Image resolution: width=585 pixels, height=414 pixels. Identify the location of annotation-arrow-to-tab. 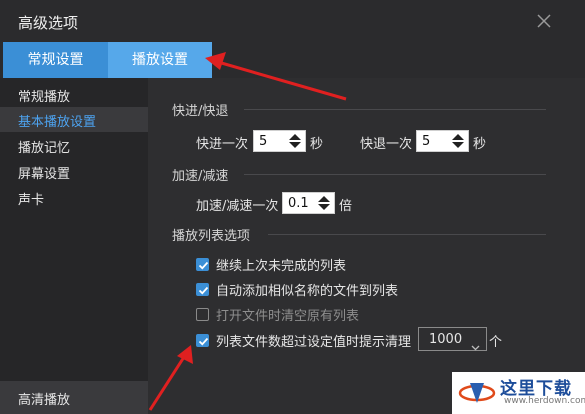
(282, 80).